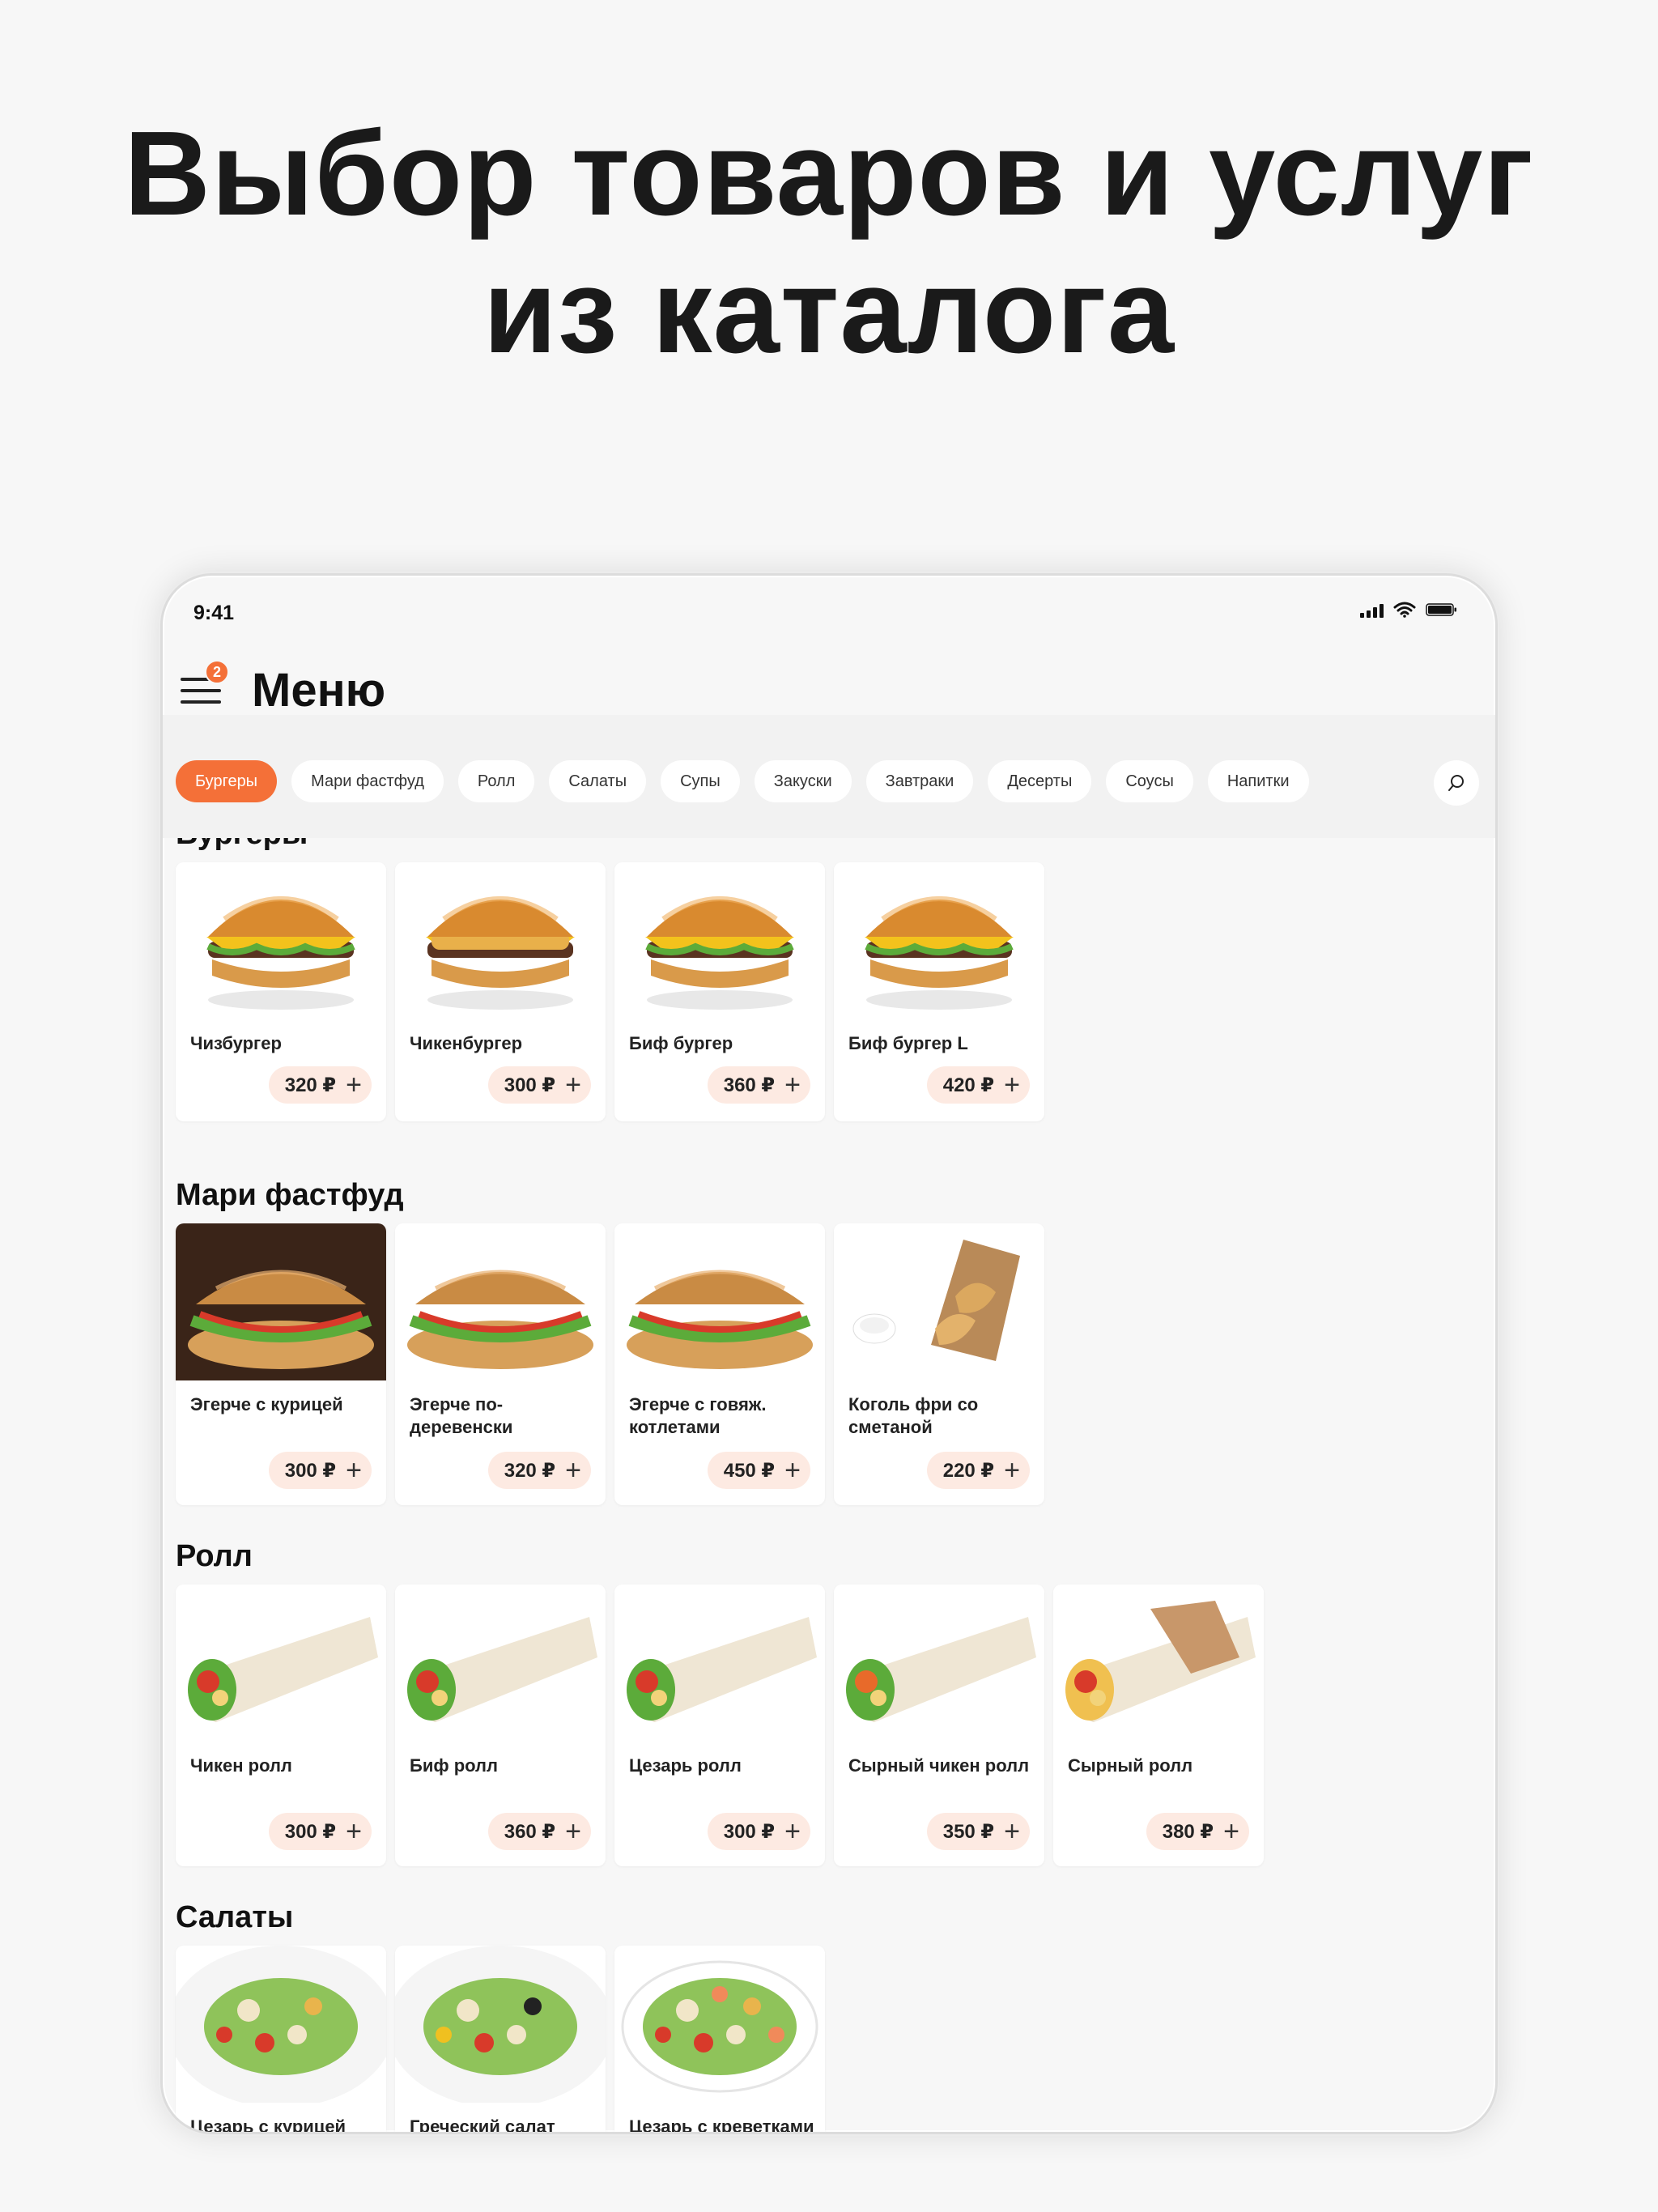 This screenshot has height=2212, width=1658. I want to click on product-price: 220 ₽, so click(968, 1471).